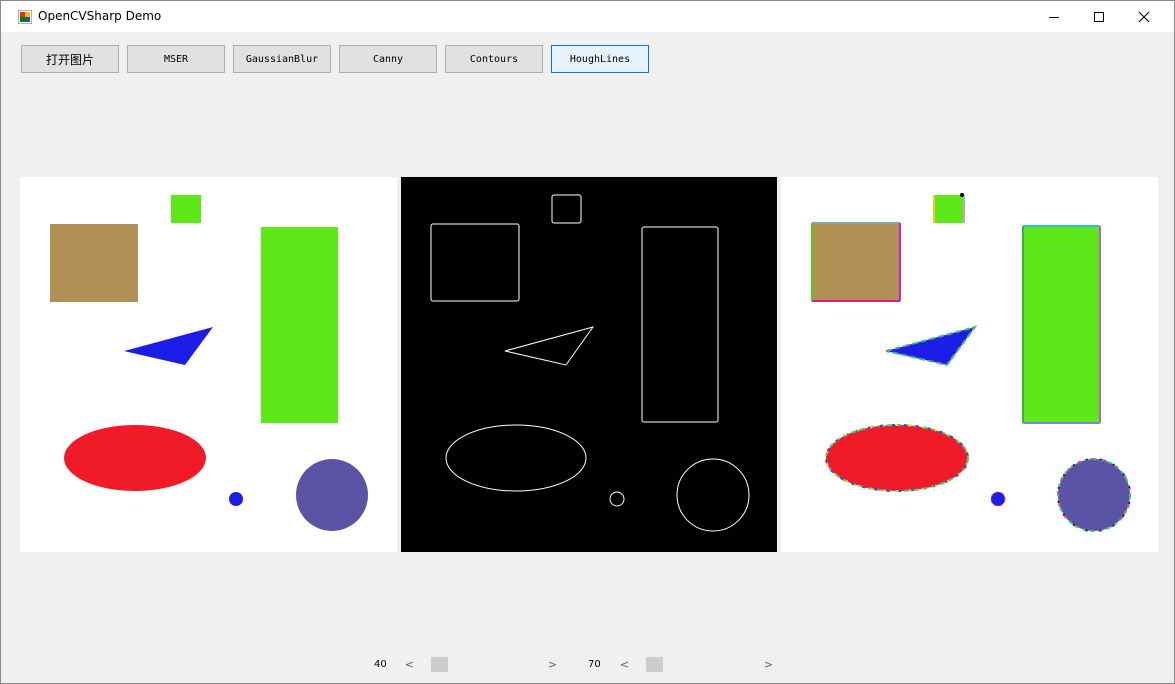  Describe the element at coordinates (594, 664) in the screenshot. I see `threshold2-value: 70` at that location.